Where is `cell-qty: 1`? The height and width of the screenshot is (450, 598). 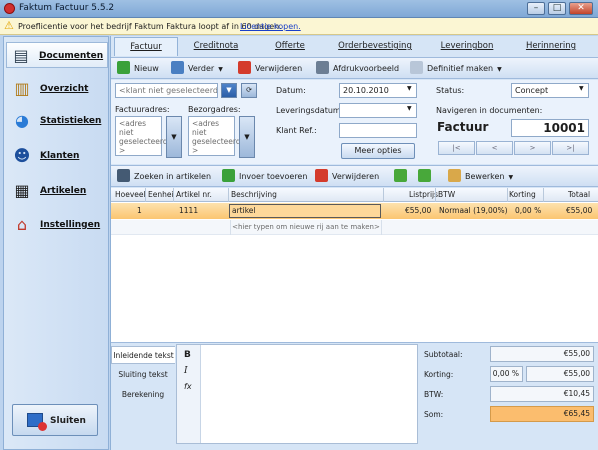 cell-qty: 1 is located at coordinates (139, 210).